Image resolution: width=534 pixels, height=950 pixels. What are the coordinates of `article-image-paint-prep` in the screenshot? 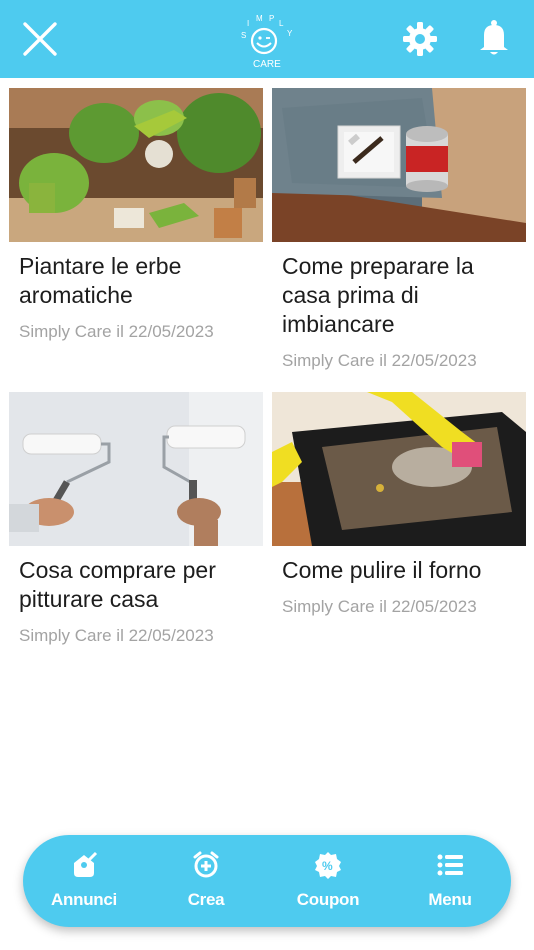 It's located at (399, 165).